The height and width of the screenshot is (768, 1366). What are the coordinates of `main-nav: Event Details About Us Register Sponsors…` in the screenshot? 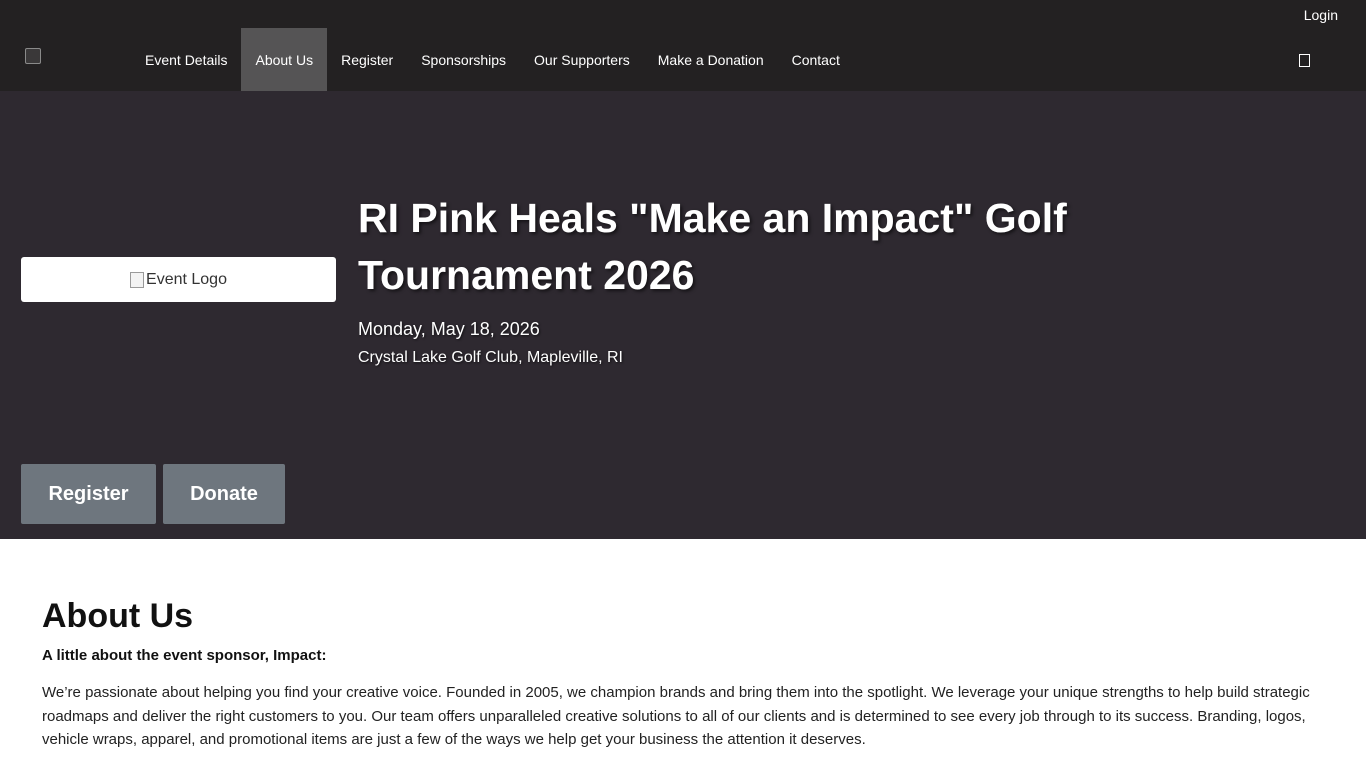 It's located at (492, 59).